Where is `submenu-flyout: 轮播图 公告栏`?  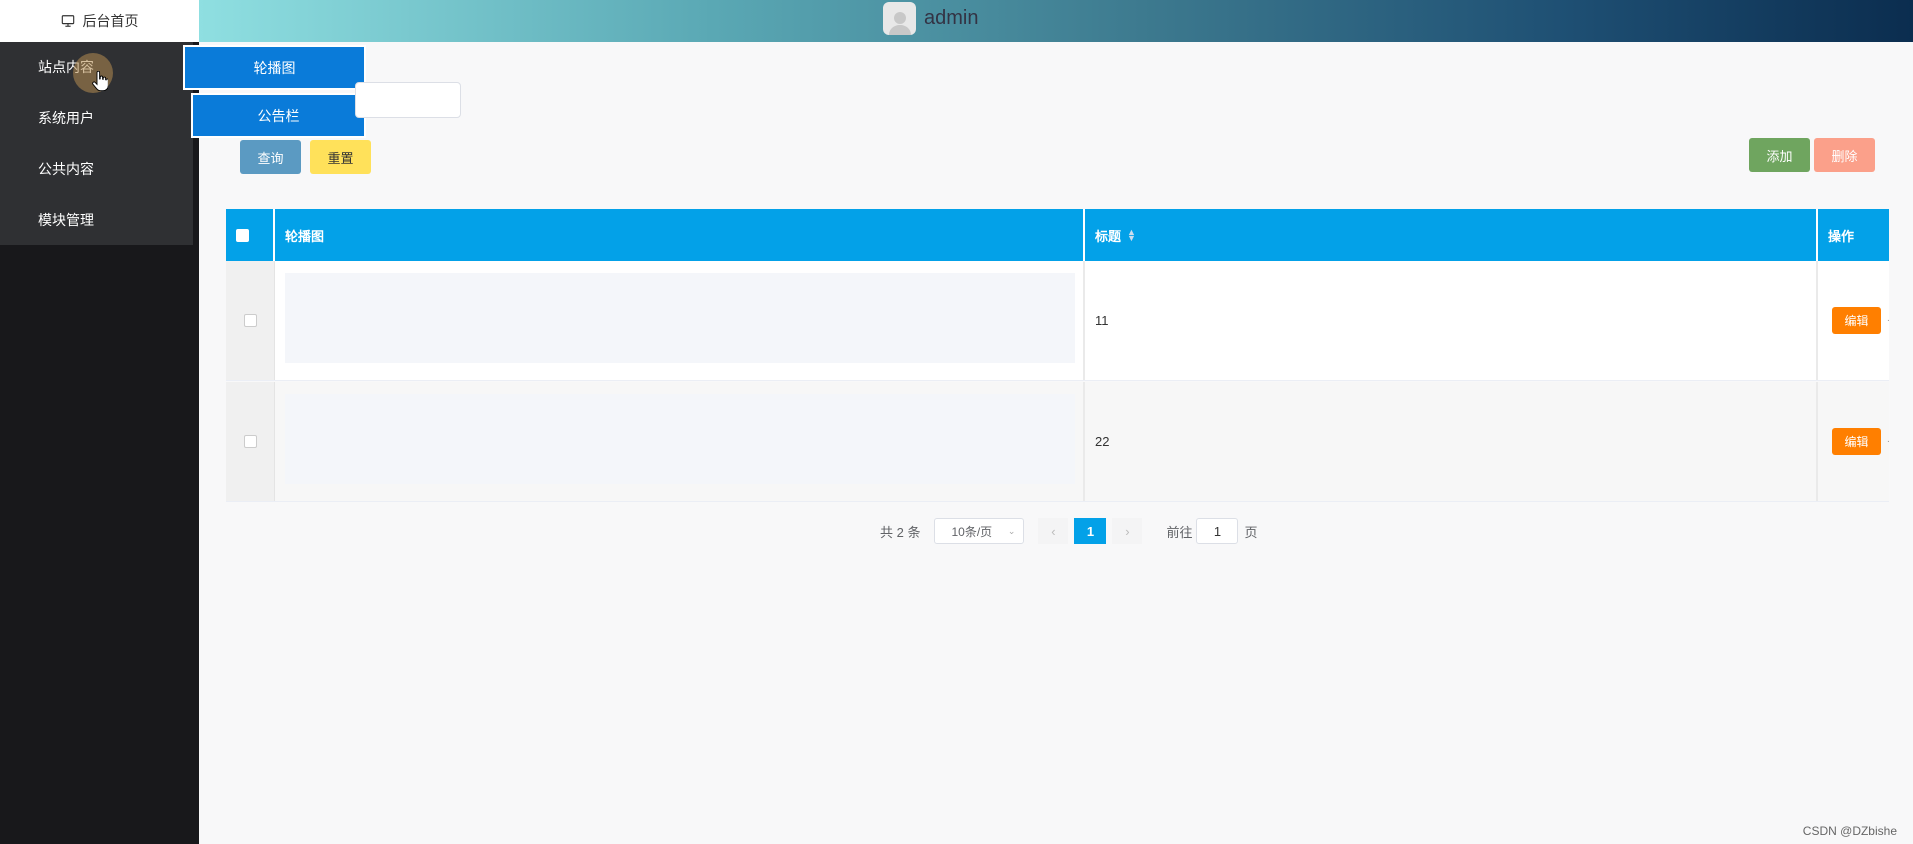
submenu-flyout: 轮播图 公告栏 is located at coordinates (274, 92).